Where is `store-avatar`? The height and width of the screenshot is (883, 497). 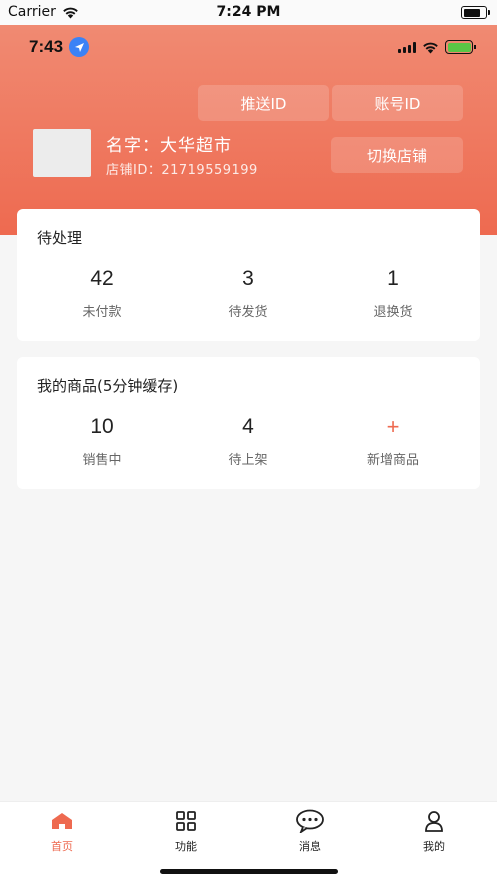
store-avatar is located at coordinates (62, 153).